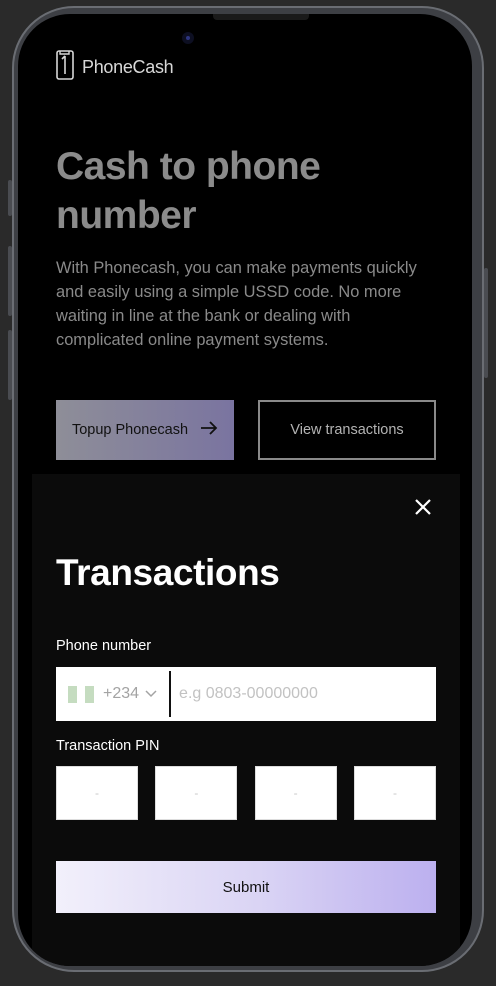 This screenshot has height=986, width=496. I want to click on brand-logo: PhoneCash, so click(115, 67).